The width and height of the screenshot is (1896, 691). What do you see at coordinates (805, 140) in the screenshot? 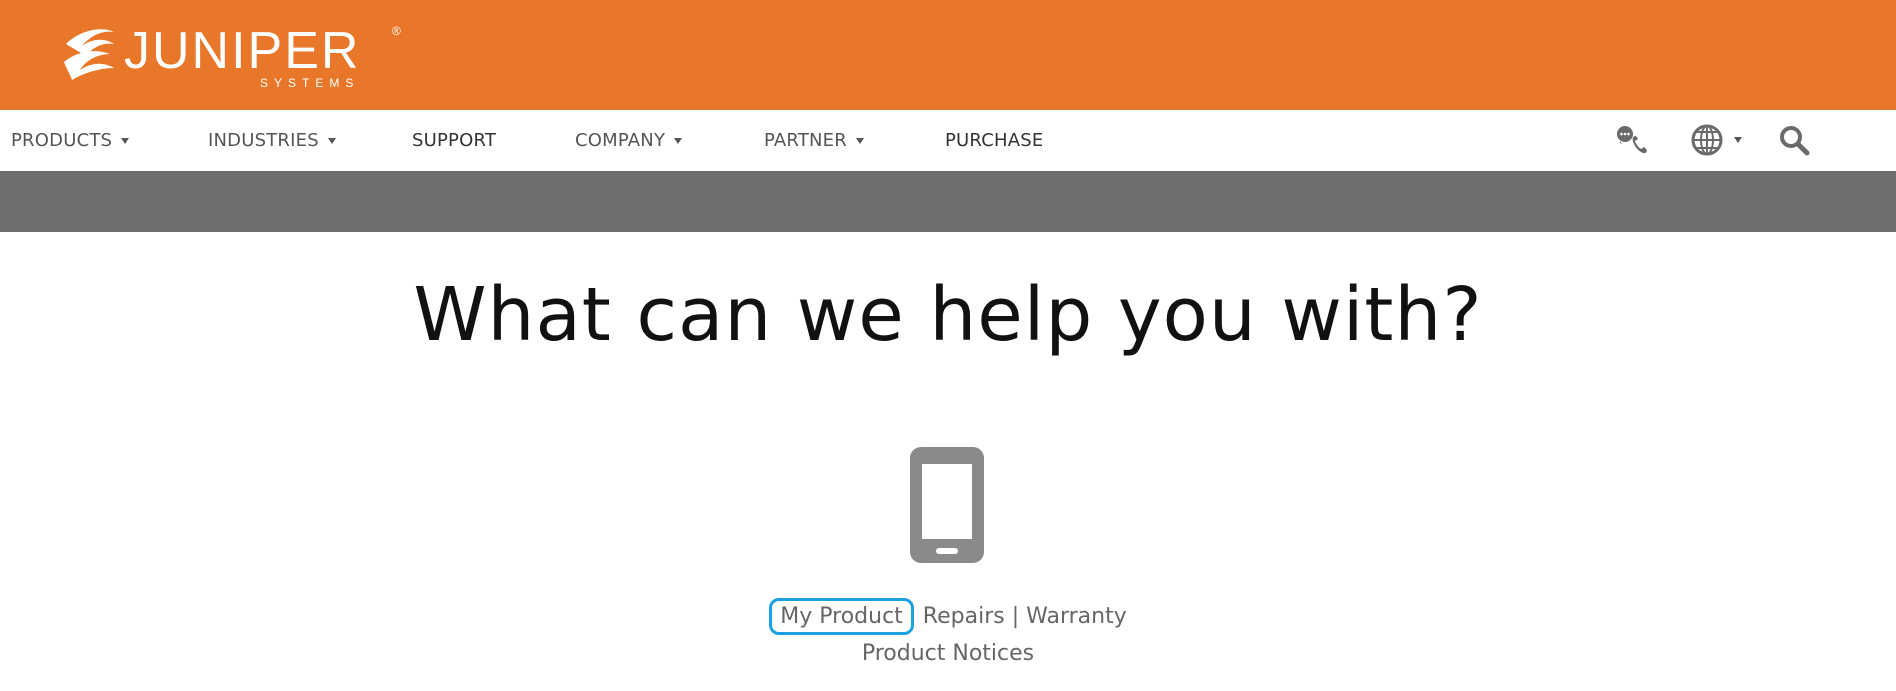
I see `nav-partner-label: PARTNER` at bounding box center [805, 140].